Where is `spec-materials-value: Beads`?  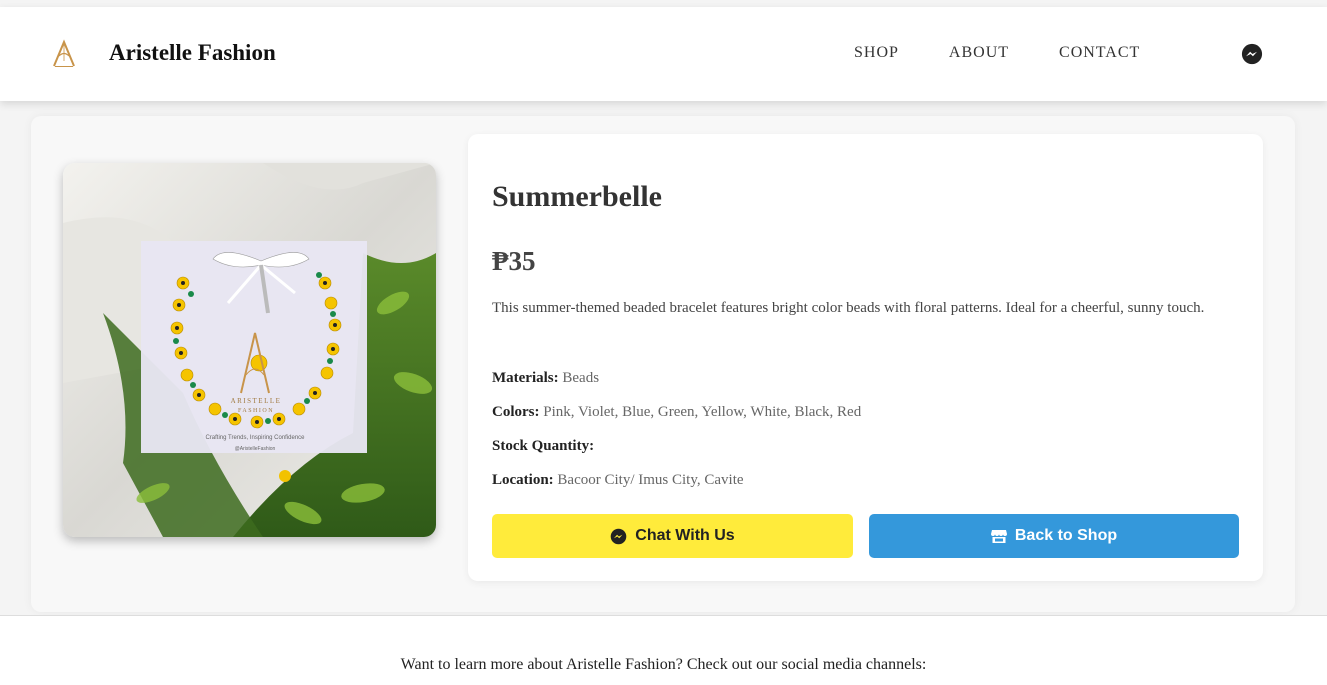
spec-materials-value: Beads is located at coordinates (581, 378).